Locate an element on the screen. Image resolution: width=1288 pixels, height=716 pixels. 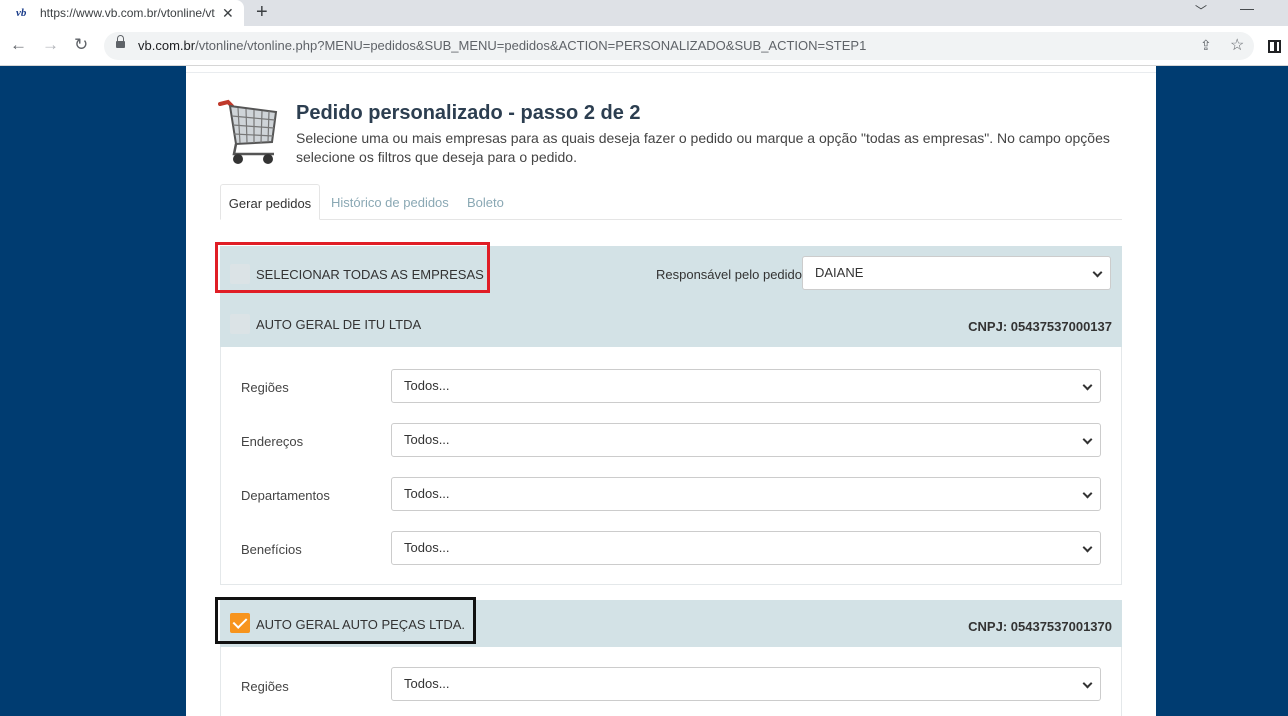
reload-icon: ↻ is located at coordinates (81, 45).